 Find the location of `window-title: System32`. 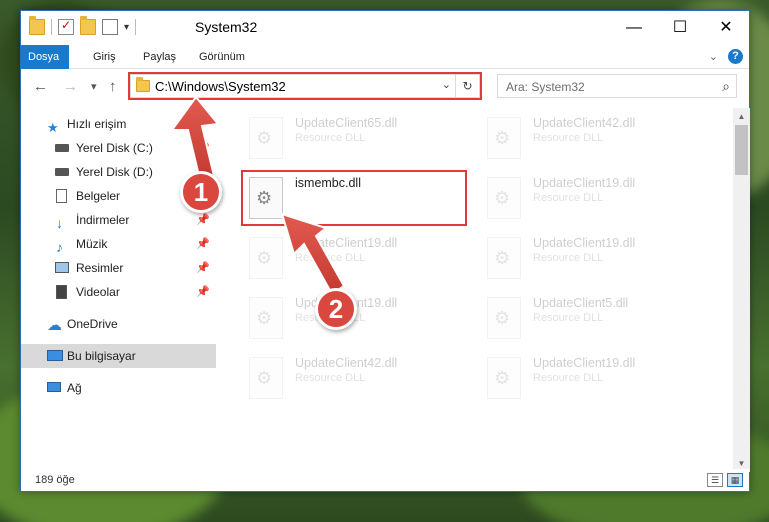

window-title: System32 is located at coordinates (226, 27).